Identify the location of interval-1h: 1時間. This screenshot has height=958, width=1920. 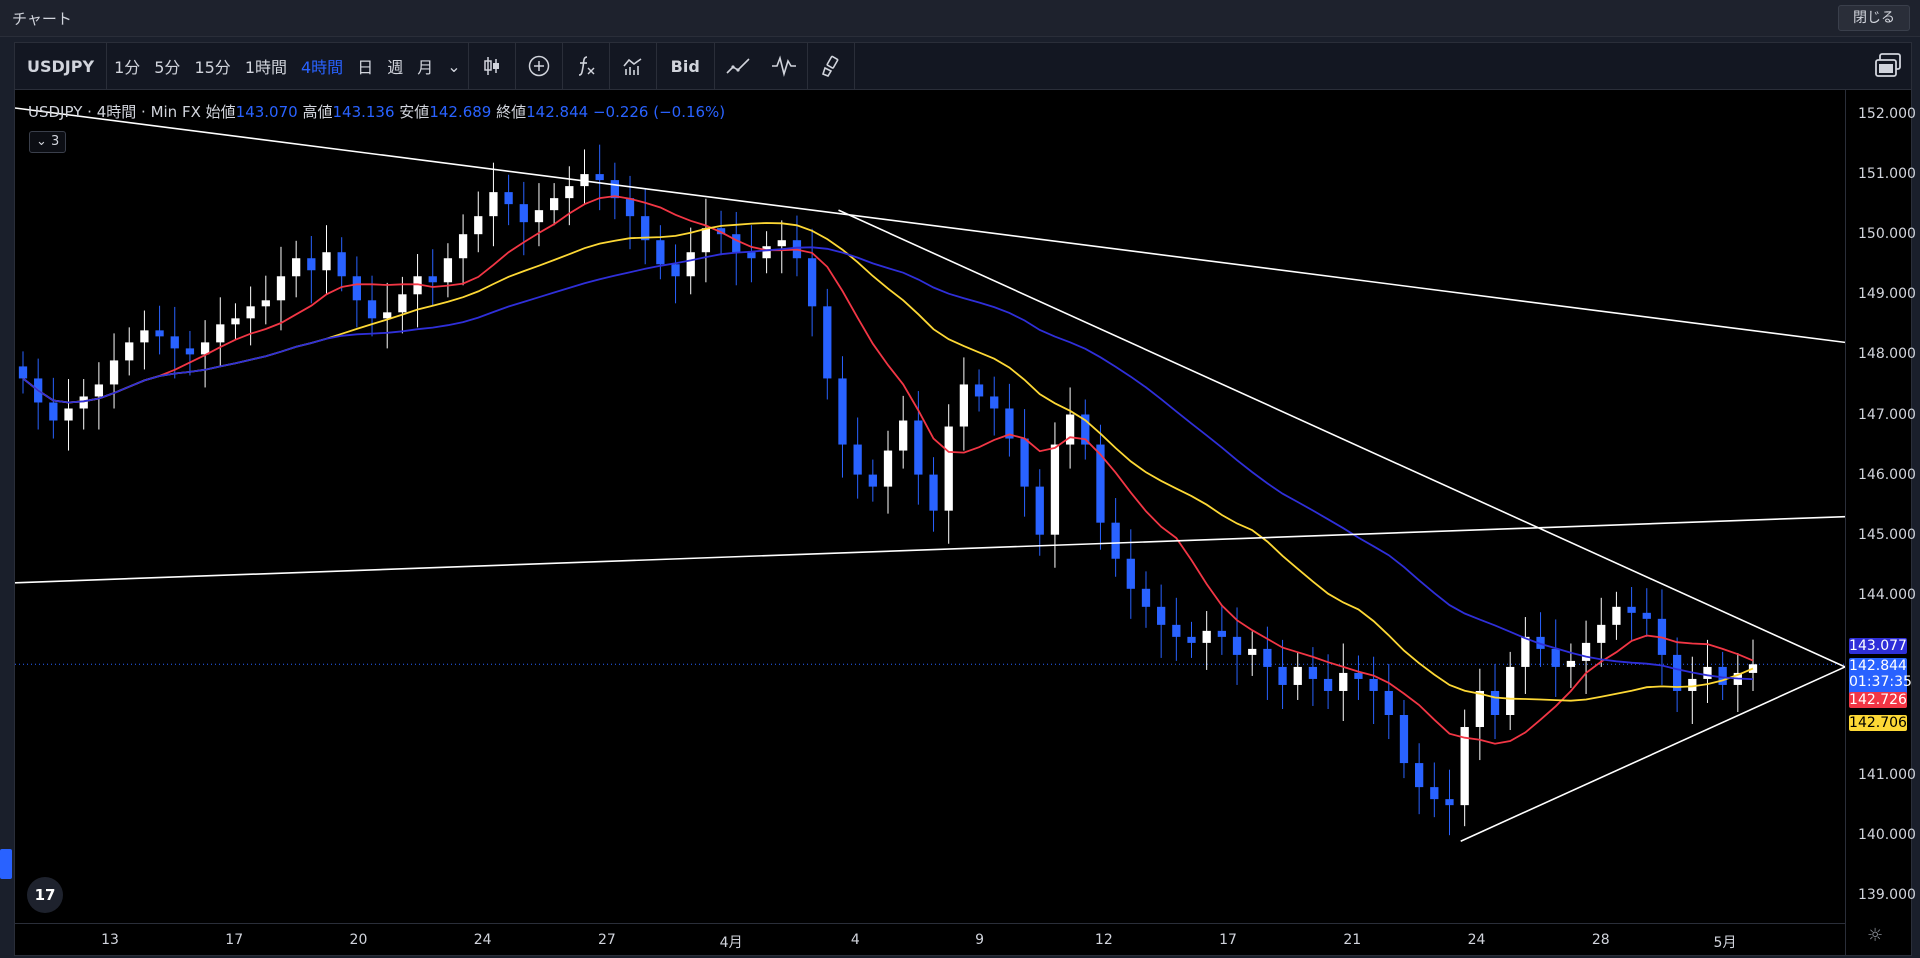
(266, 66).